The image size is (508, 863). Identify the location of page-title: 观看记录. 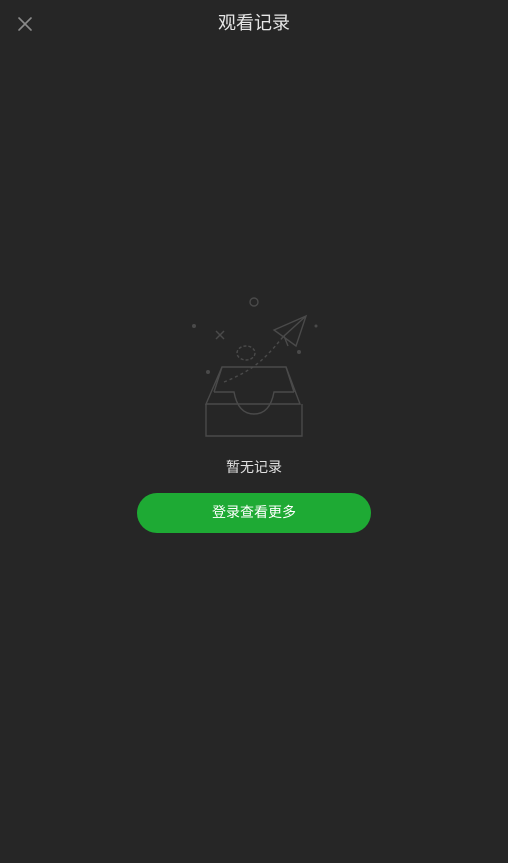
(254, 23).